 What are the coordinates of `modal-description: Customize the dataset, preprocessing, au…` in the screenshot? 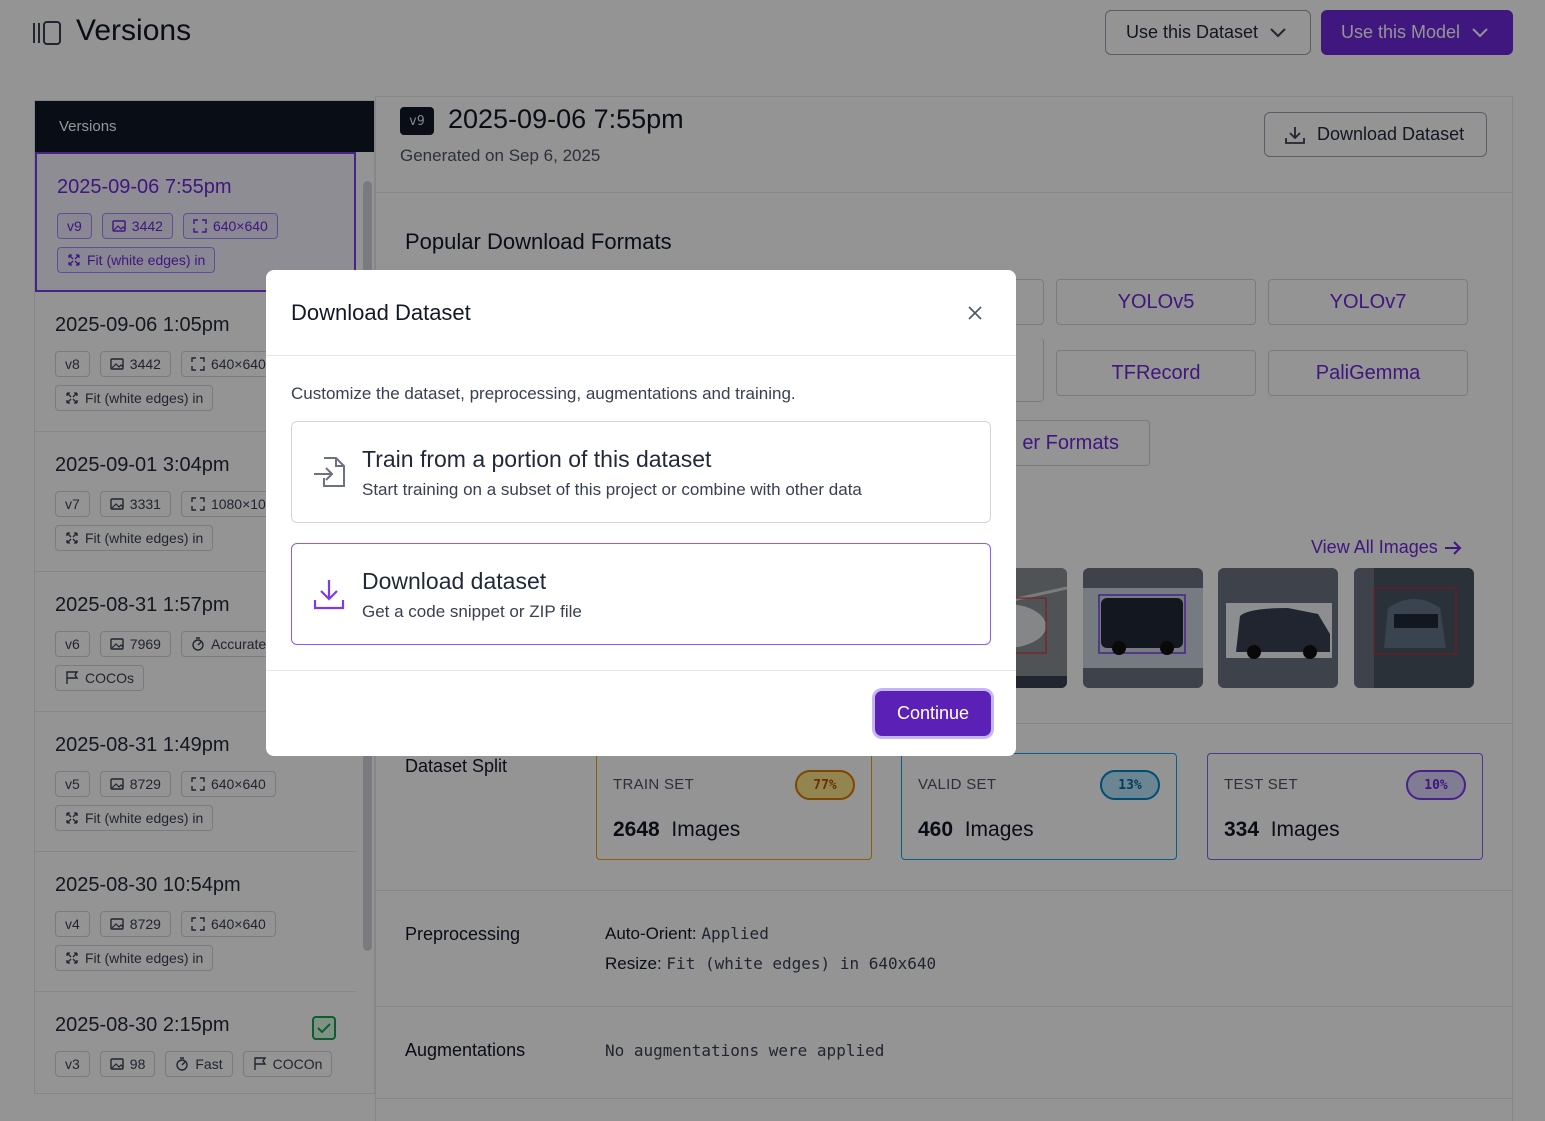 It's located at (543, 393).